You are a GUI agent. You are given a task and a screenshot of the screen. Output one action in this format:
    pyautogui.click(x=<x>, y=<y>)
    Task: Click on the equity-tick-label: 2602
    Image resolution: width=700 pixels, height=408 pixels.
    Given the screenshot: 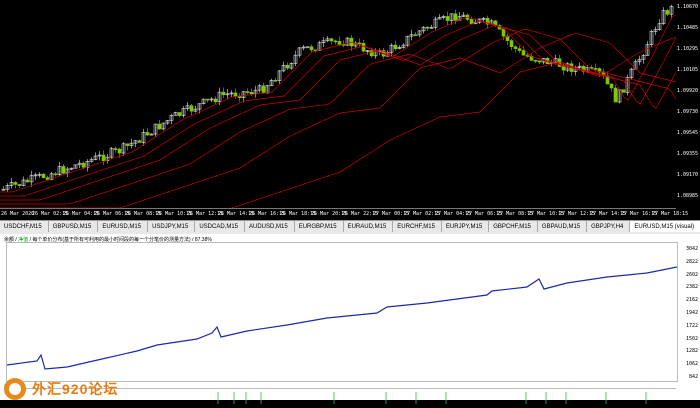 What is the action you would take?
    pyautogui.click(x=691, y=274)
    